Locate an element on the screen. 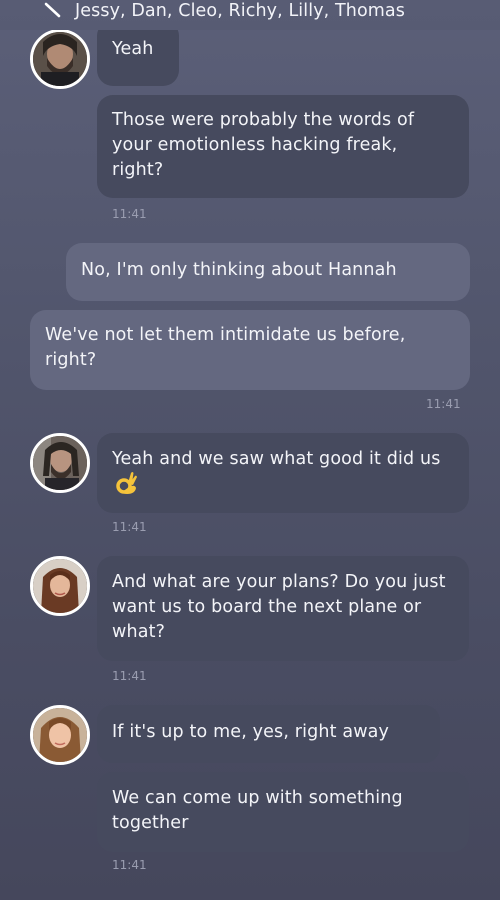  chat-title: Jessy, Dan, Cleo, Richy, Lilly, Thomas is located at coordinates (240, 11).